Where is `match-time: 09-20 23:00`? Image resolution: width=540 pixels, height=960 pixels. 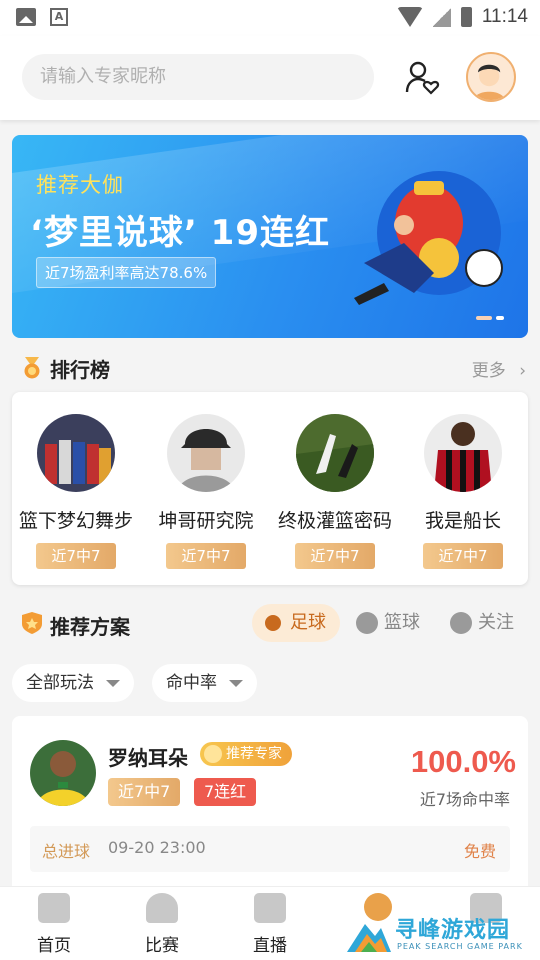 match-time: 09-20 23:00 is located at coordinates (157, 847).